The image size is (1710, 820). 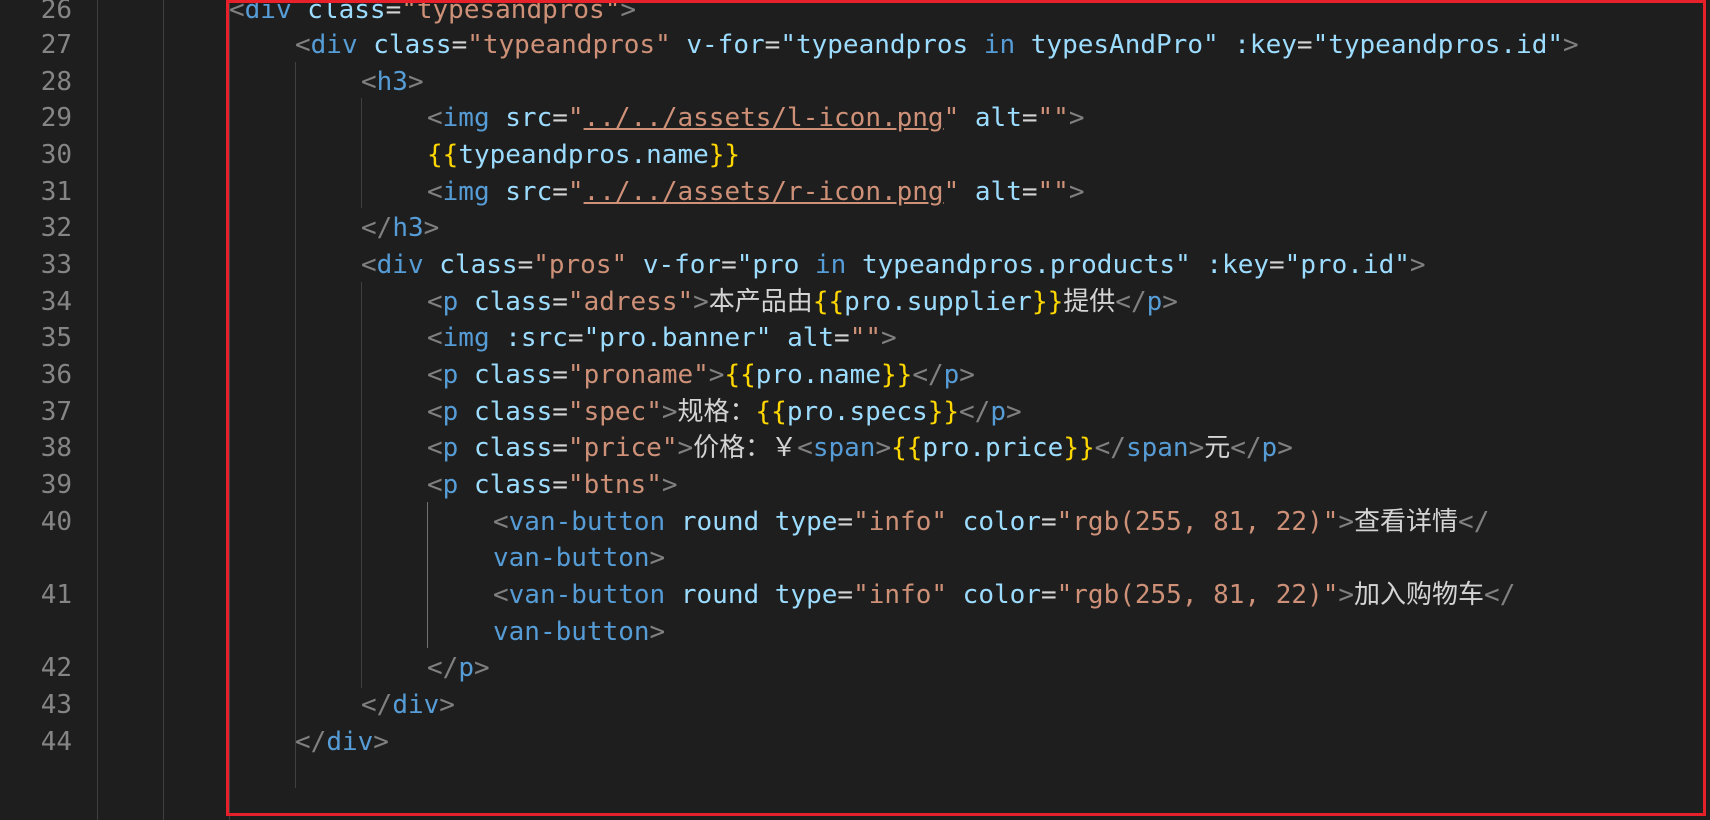 What do you see at coordinates (56, 192) in the screenshot?
I see `line-number: 31` at bounding box center [56, 192].